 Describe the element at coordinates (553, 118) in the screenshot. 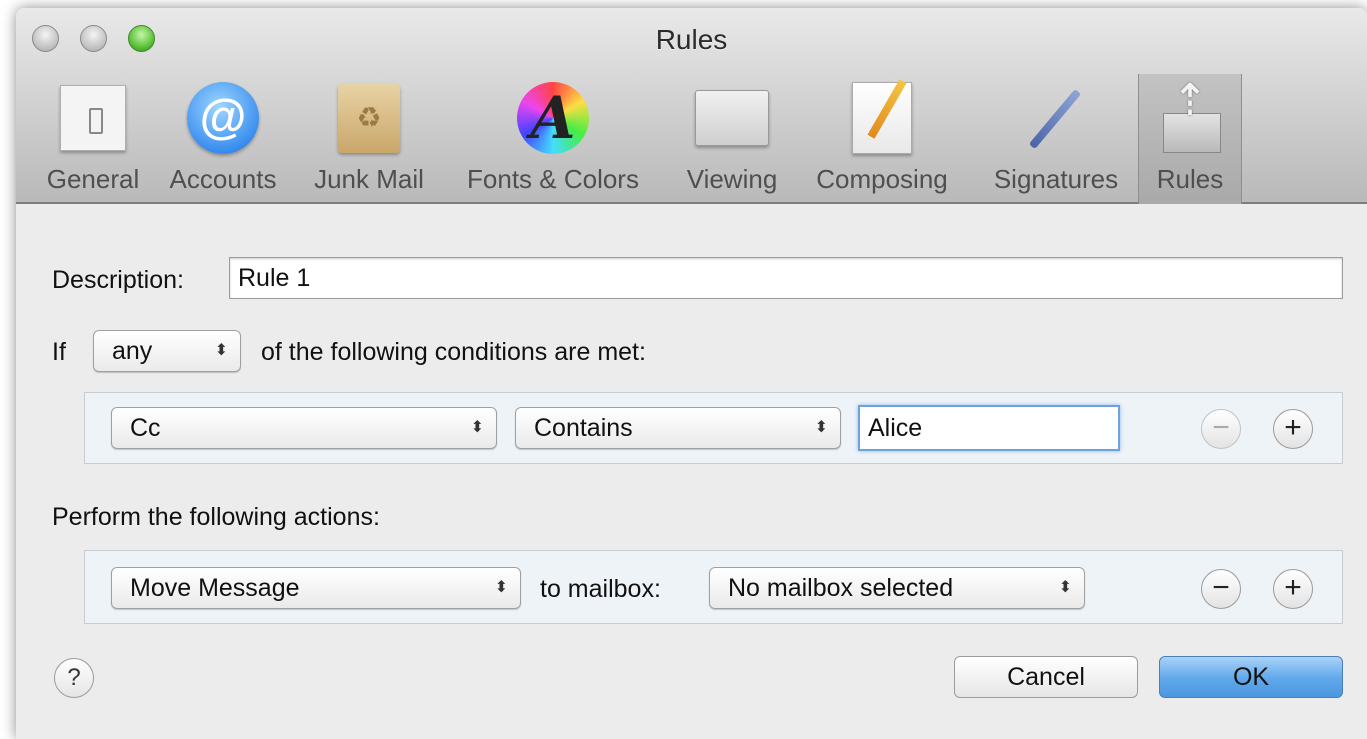

I see `fonts-color-wheel-icon: A` at that location.